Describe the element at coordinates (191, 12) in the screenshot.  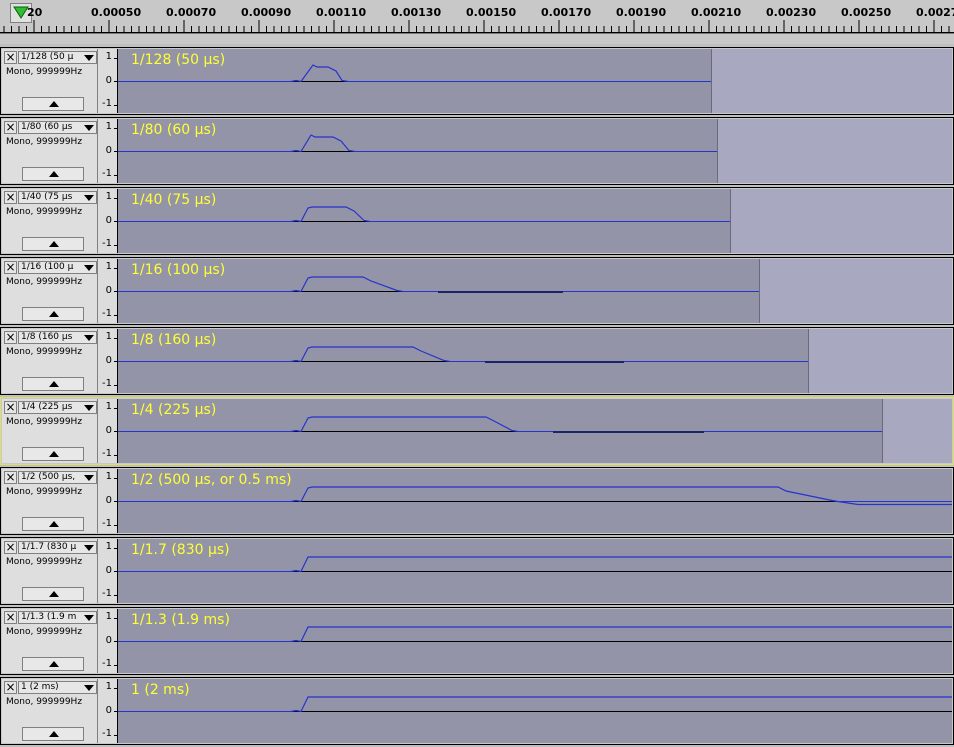
I see `ruler-tick-label: 0.00070` at that location.